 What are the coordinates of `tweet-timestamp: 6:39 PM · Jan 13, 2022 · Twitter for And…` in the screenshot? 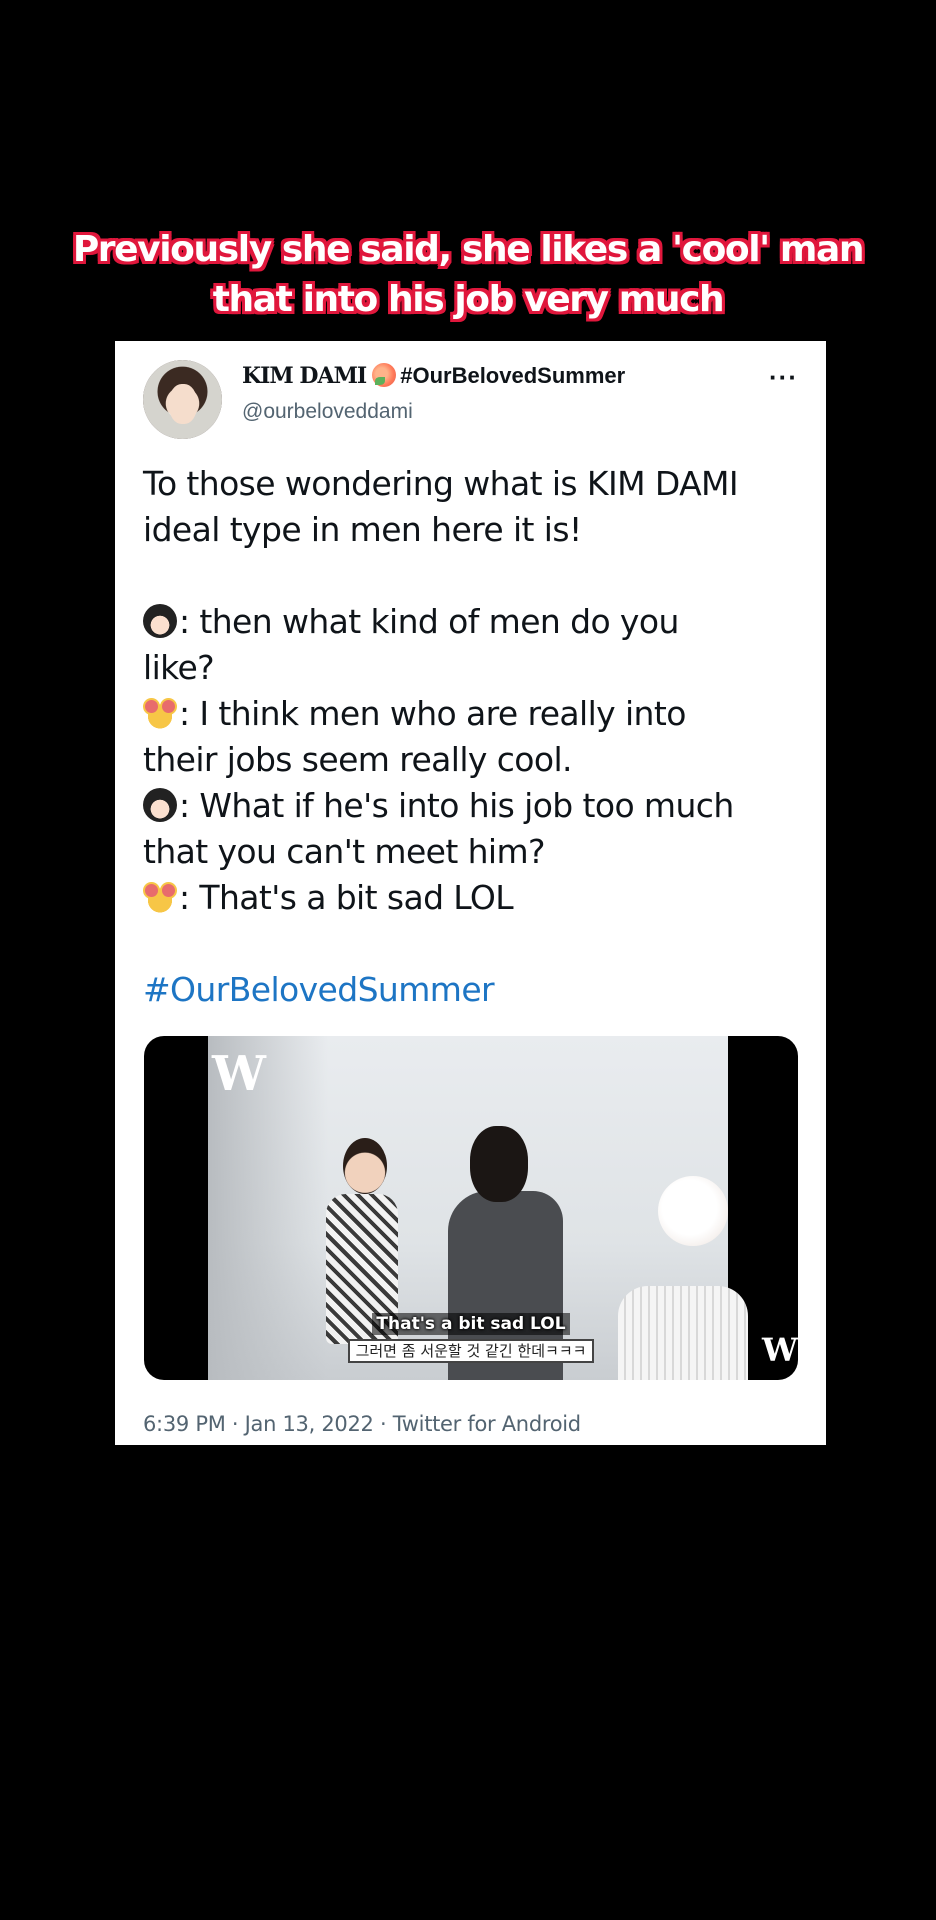 It's located at (362, 1424).